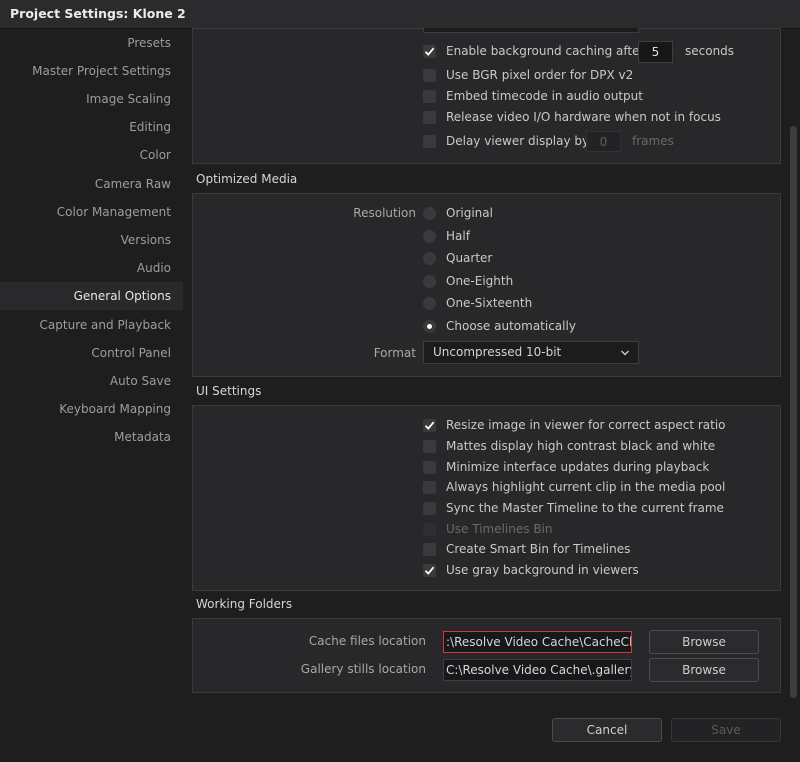  What do you see at coordinates (545, 51) in the screenshot?
I see `bg-caching-label: Enable background caching after` at bounding box center [545, 51].